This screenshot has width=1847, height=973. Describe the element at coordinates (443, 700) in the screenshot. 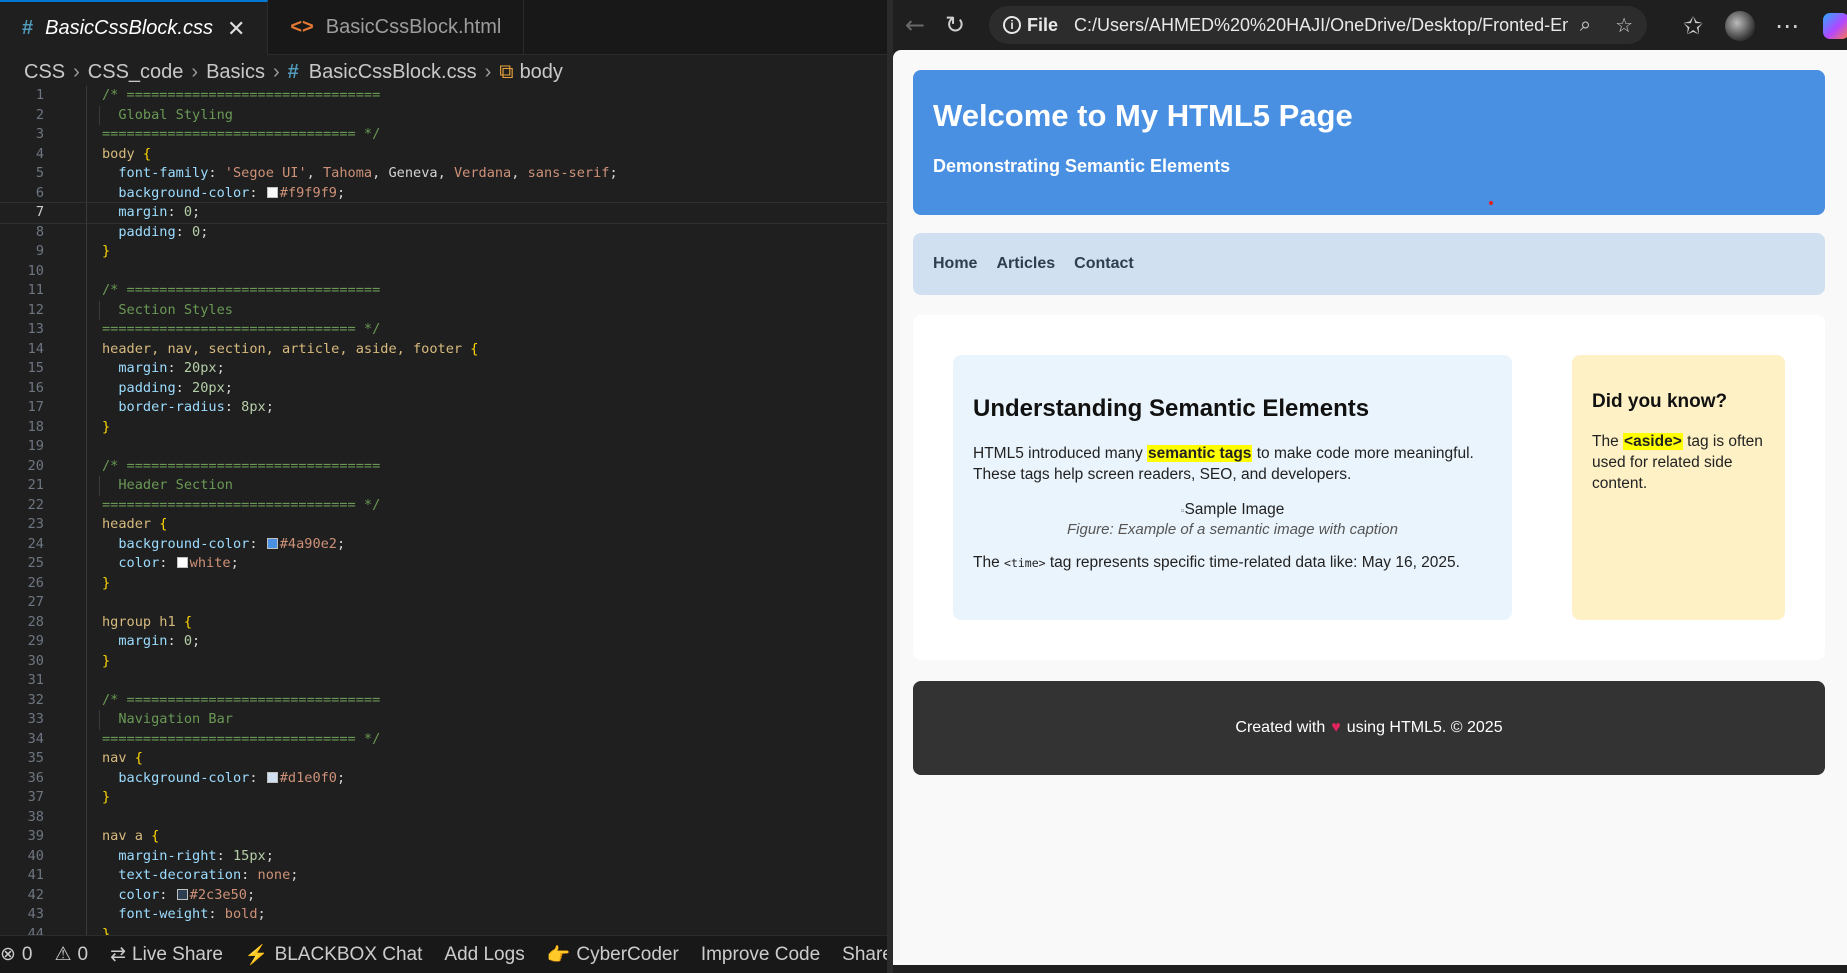

I see `code-line: 32 /* ===============================` at that location.